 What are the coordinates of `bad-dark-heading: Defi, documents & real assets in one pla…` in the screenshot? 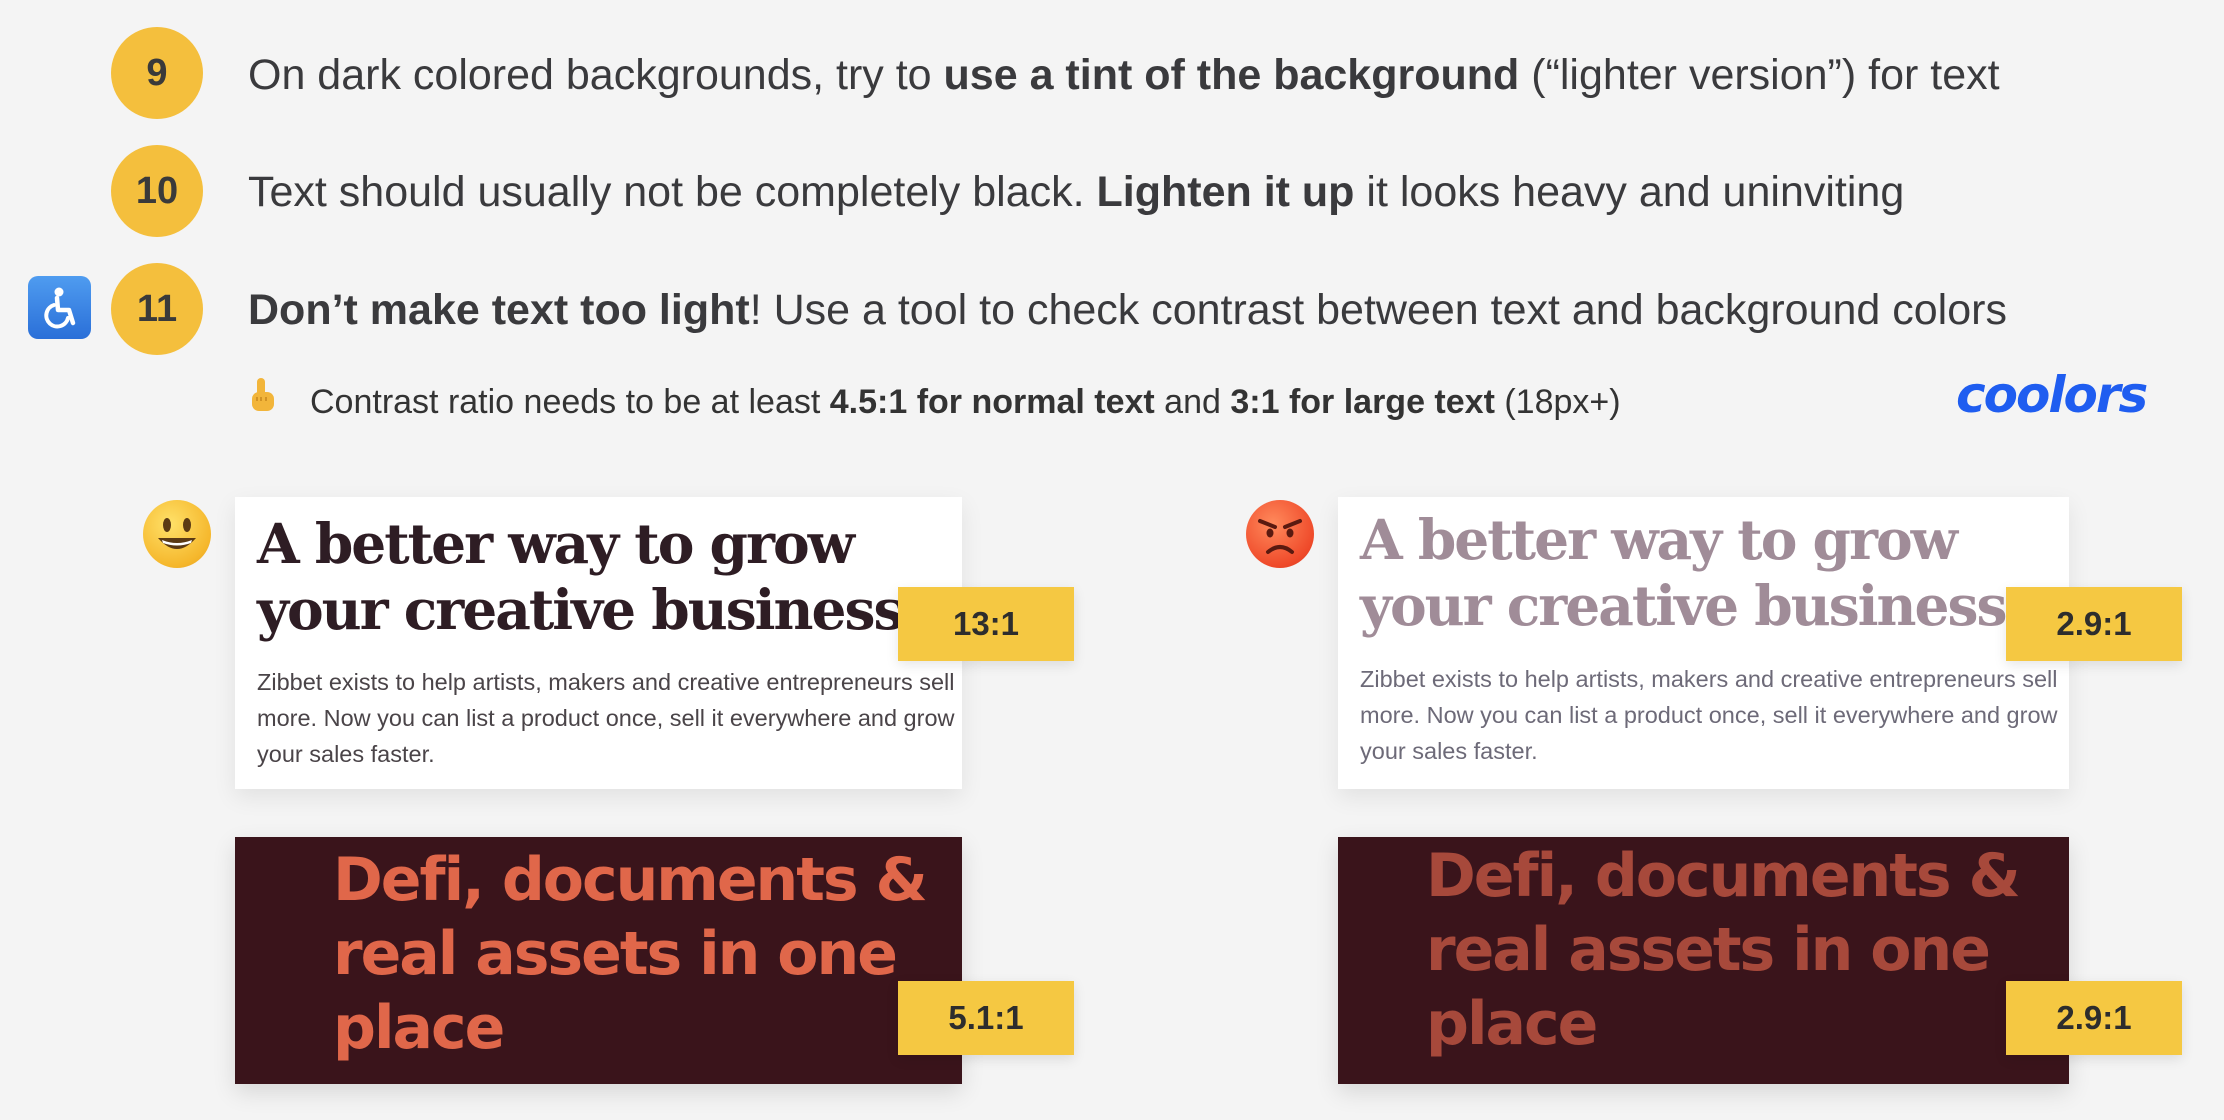 It's located at (1723, 950).